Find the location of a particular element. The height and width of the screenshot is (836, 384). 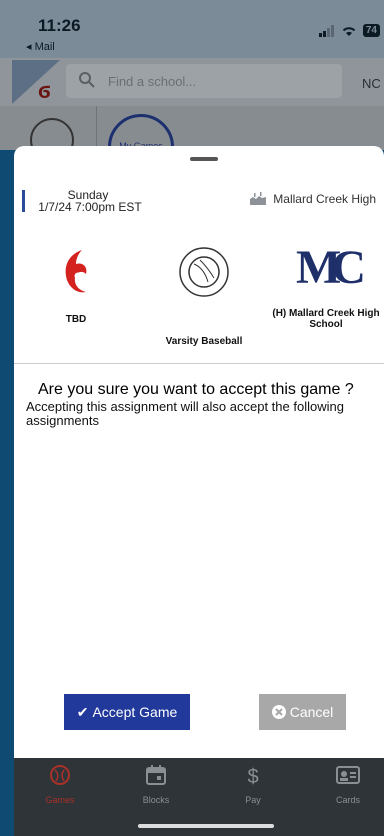

tab-cards: Cards is located at coordinates (348, 784).